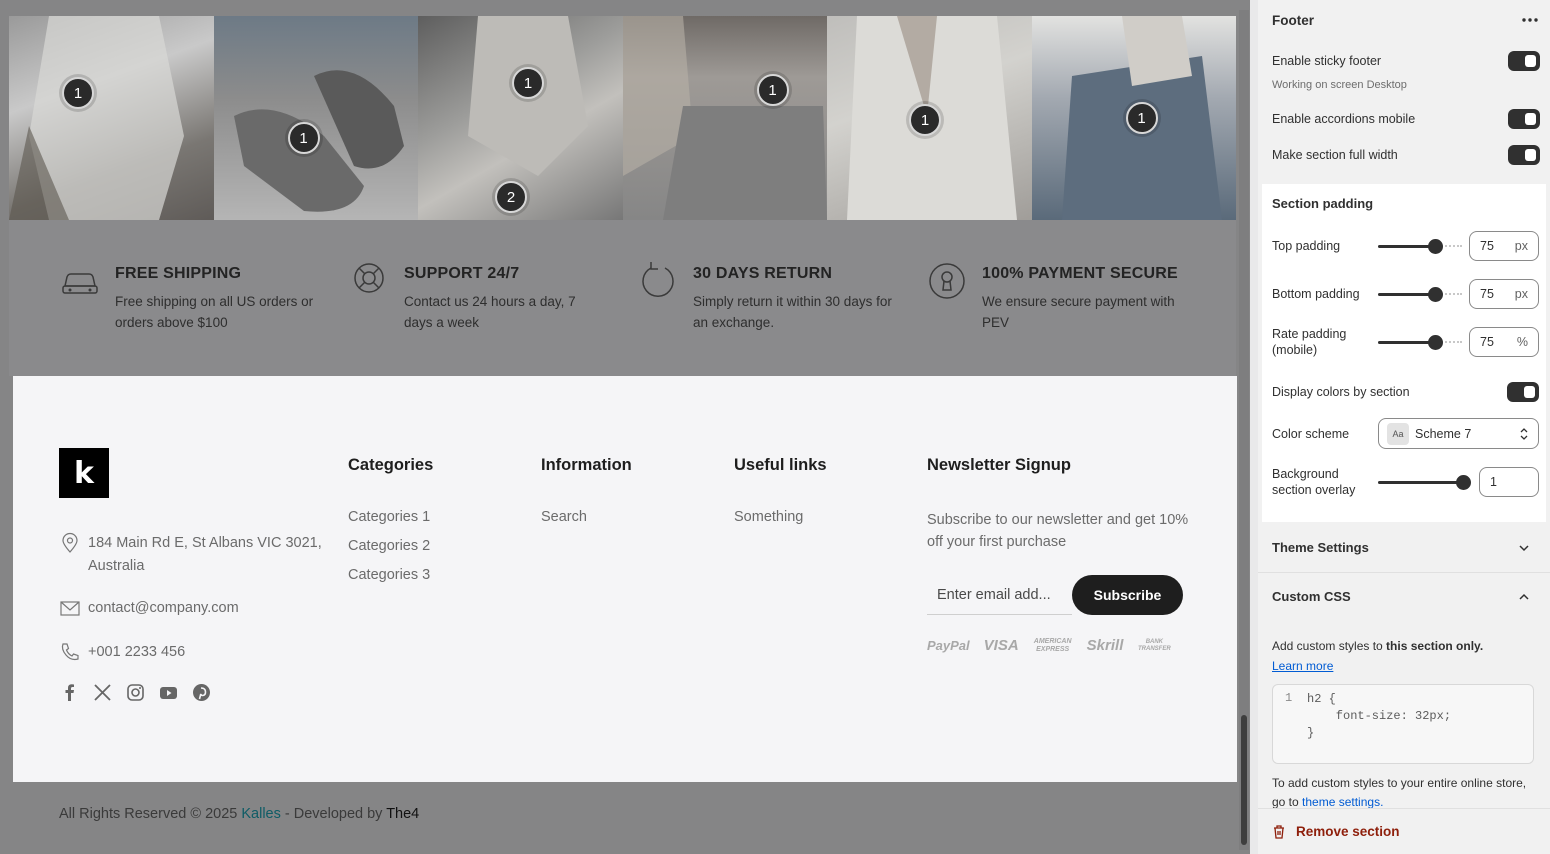  What do you see at coordinates (1509, 482) in the screenshot?
I see `overlay-input: 1` at bounding box center [1509, 482].